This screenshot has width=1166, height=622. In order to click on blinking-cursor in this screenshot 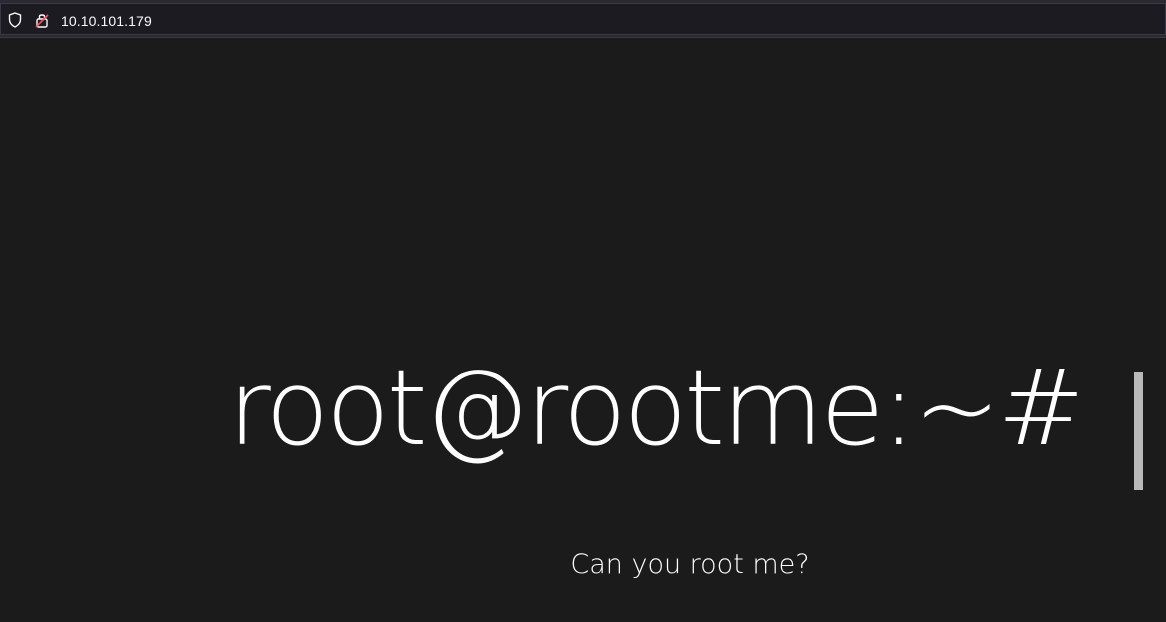, I will do `click(1138, 431)`.